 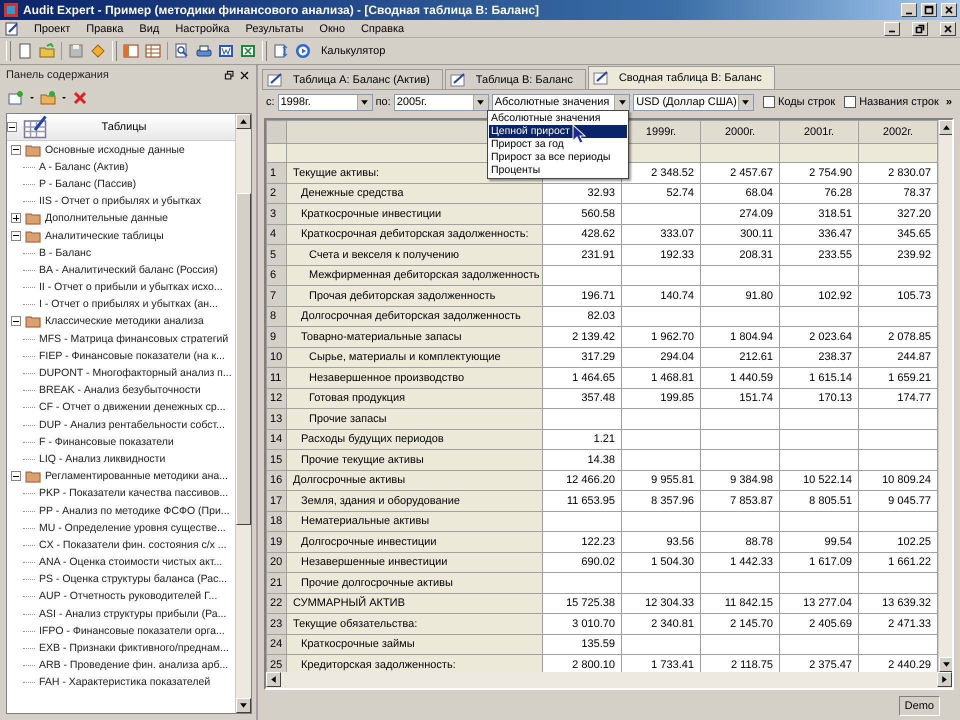 What do you see at coordinates (441, 102) in the screenshot?
I see `to-year-dropdown: 2005г.` at bounding box center [441, 102].